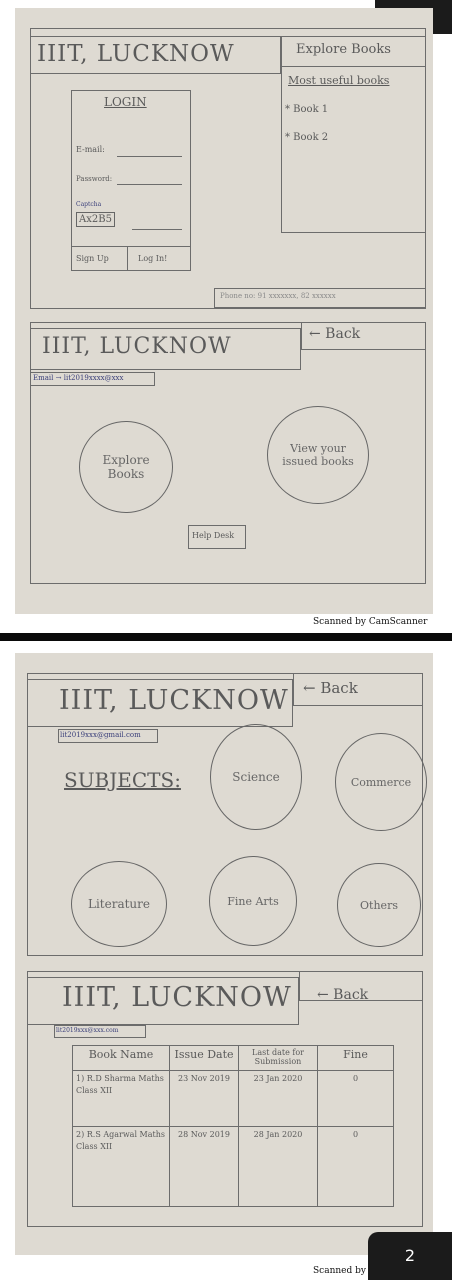 The width and height of the screenshot is (452, 1280). What do you see at coordinates (121, 1098) in the screenshot?
I see `book-name-cell: 1) R.D Sharma Maths Class XII` at bounding box center [121, 1098].